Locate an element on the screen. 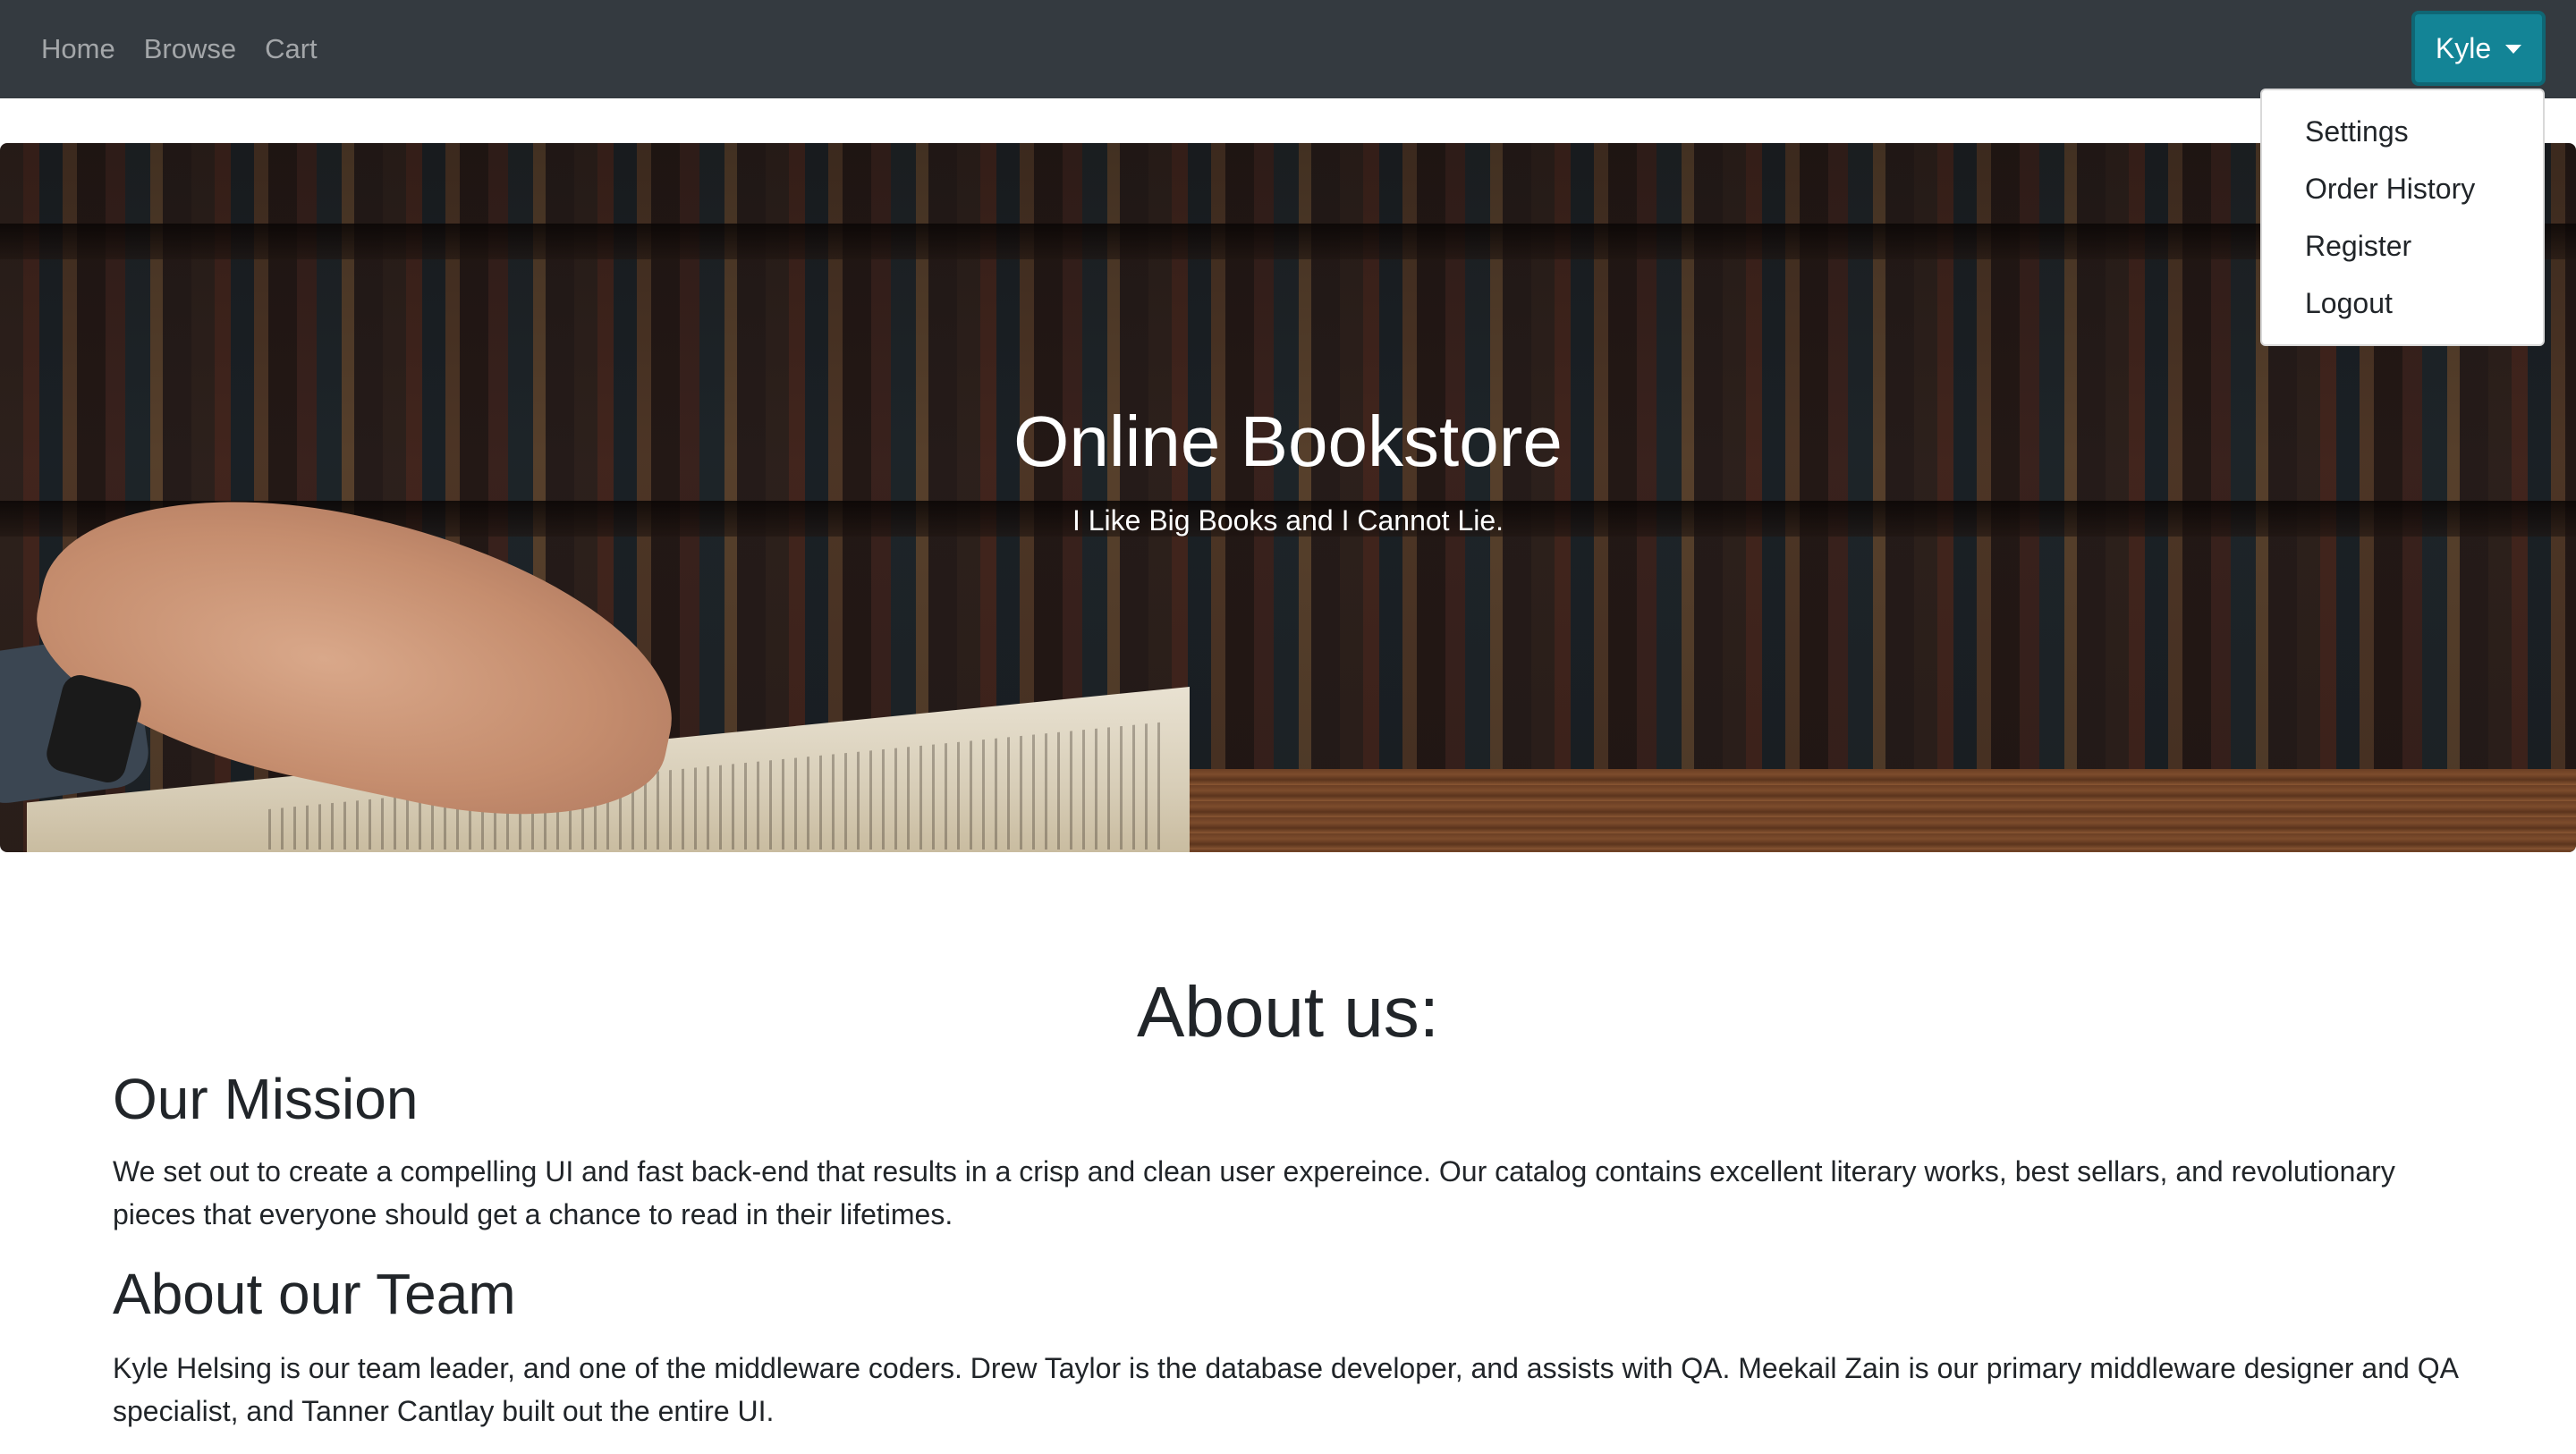 The image size is (2576, 1454). hero-subtitle: I Like Big Books and I Cannot Lie. is located at coordinates (1288, 520).